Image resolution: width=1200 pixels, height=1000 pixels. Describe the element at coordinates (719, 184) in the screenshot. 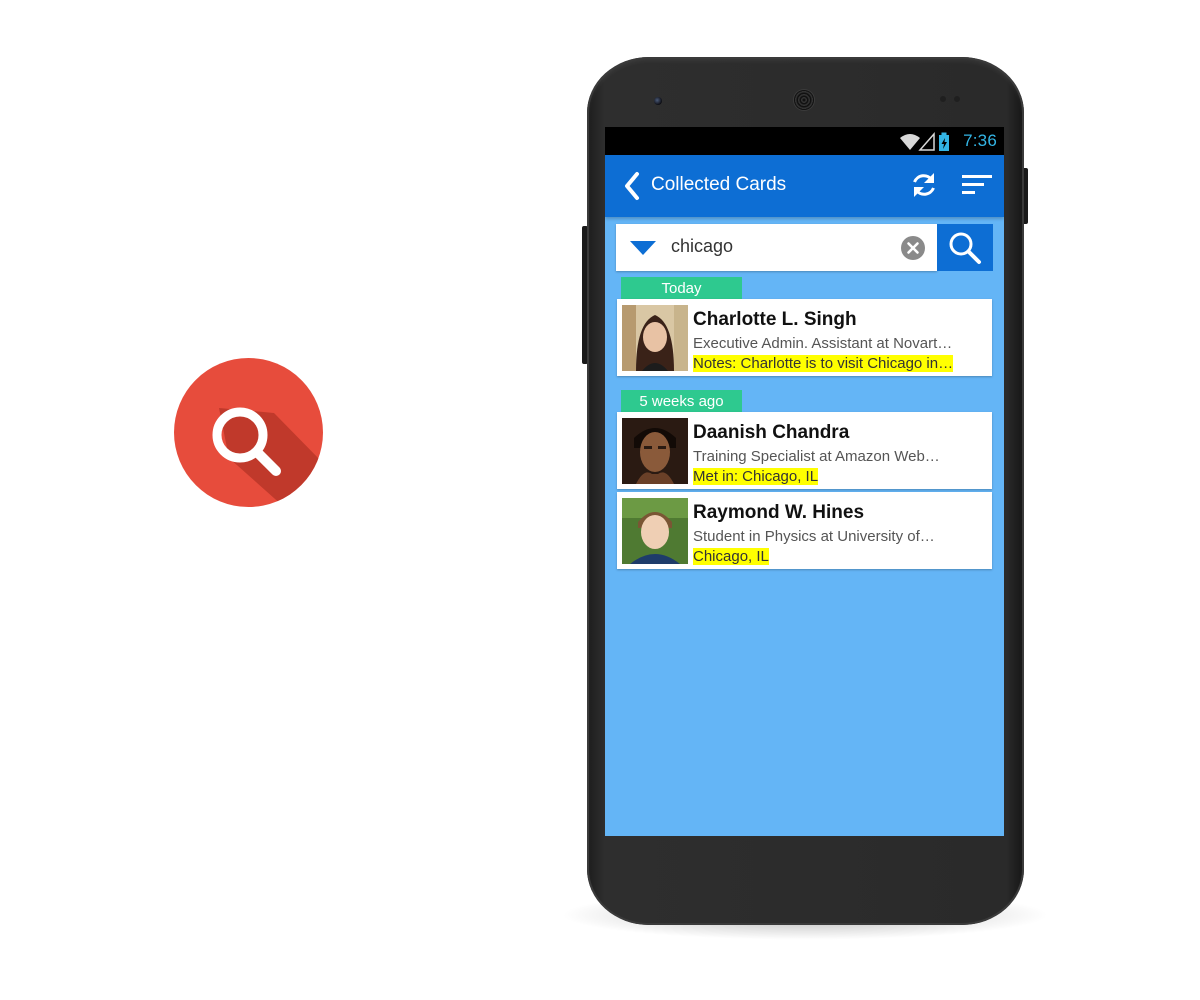

I see `page-title: Collected Cards` at that location.